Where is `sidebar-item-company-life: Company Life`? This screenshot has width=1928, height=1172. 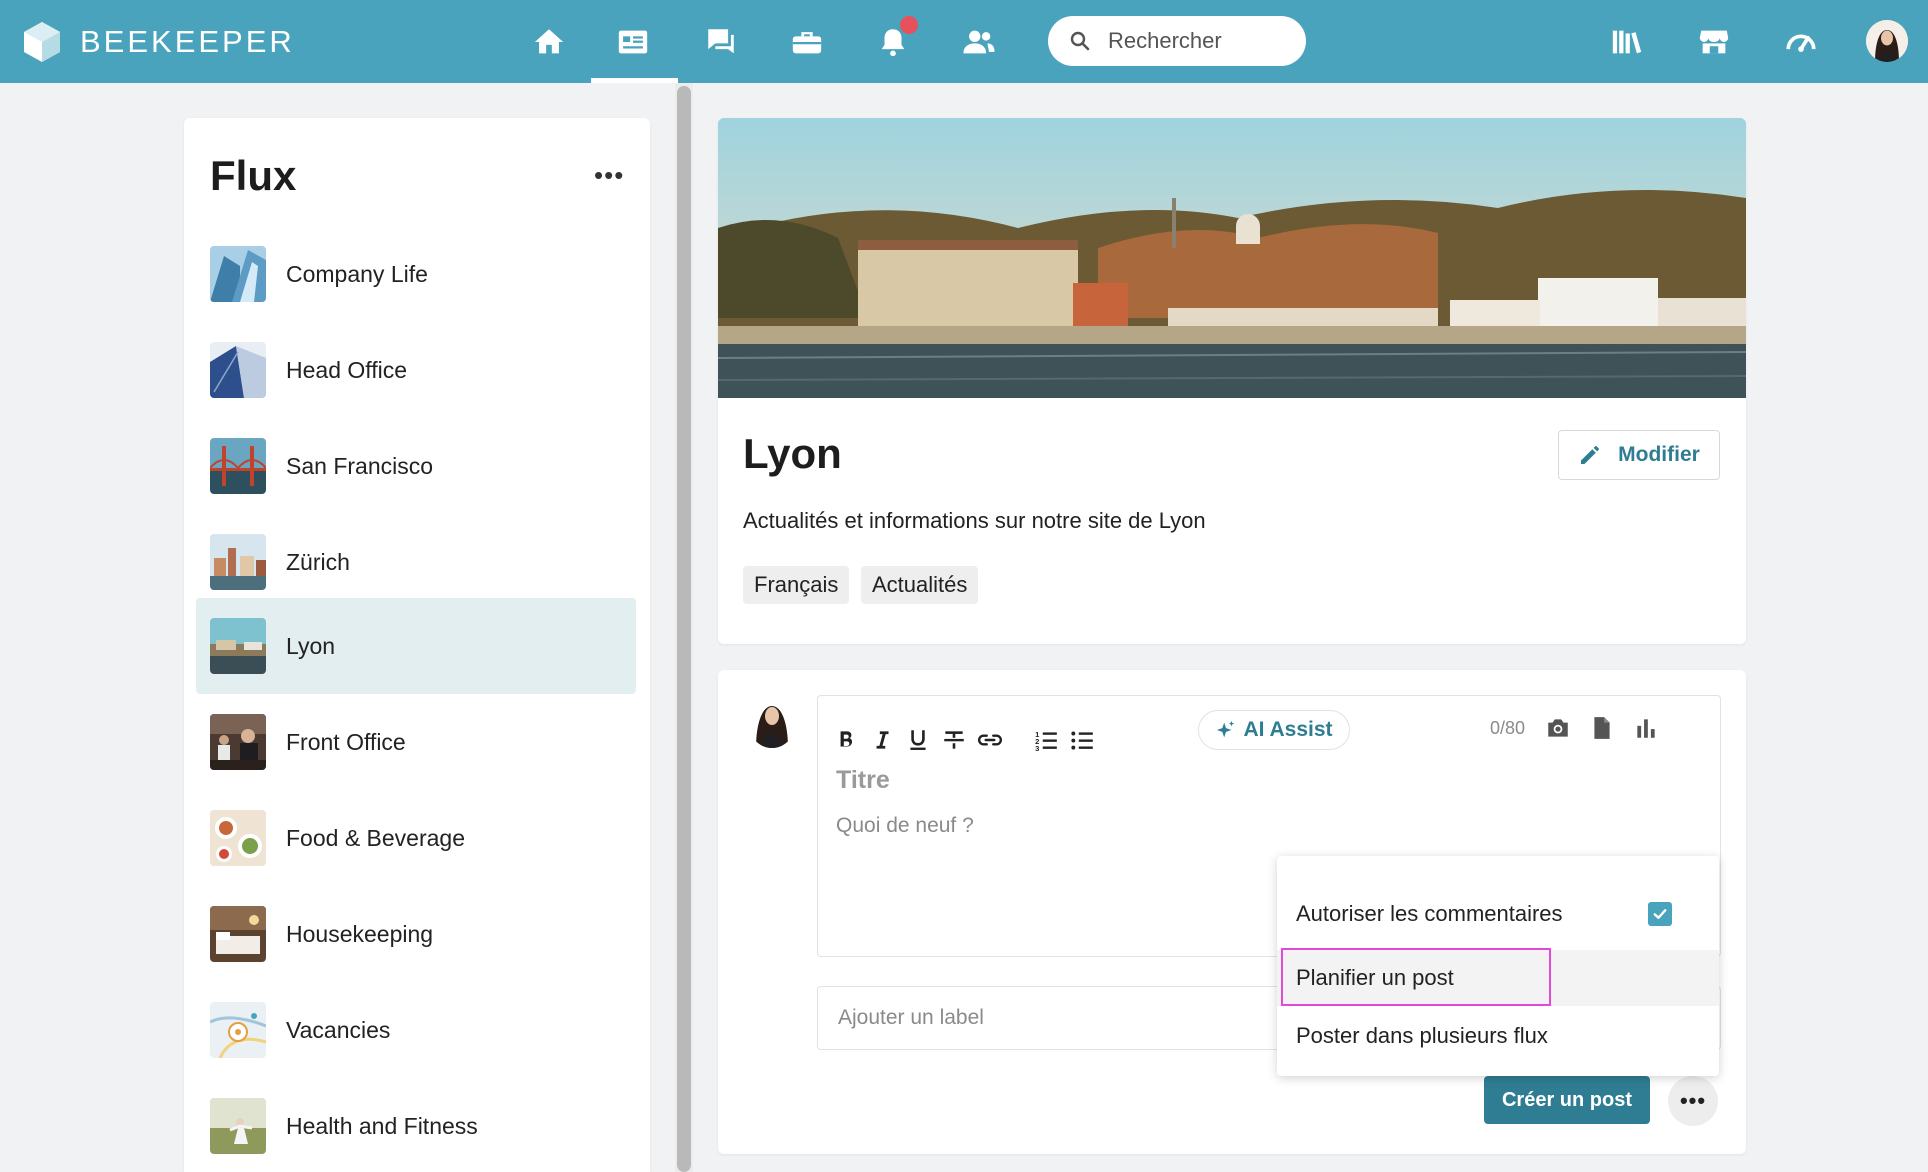
sidebar-item-company-life: Company Life is located at coordinates (416, 274).